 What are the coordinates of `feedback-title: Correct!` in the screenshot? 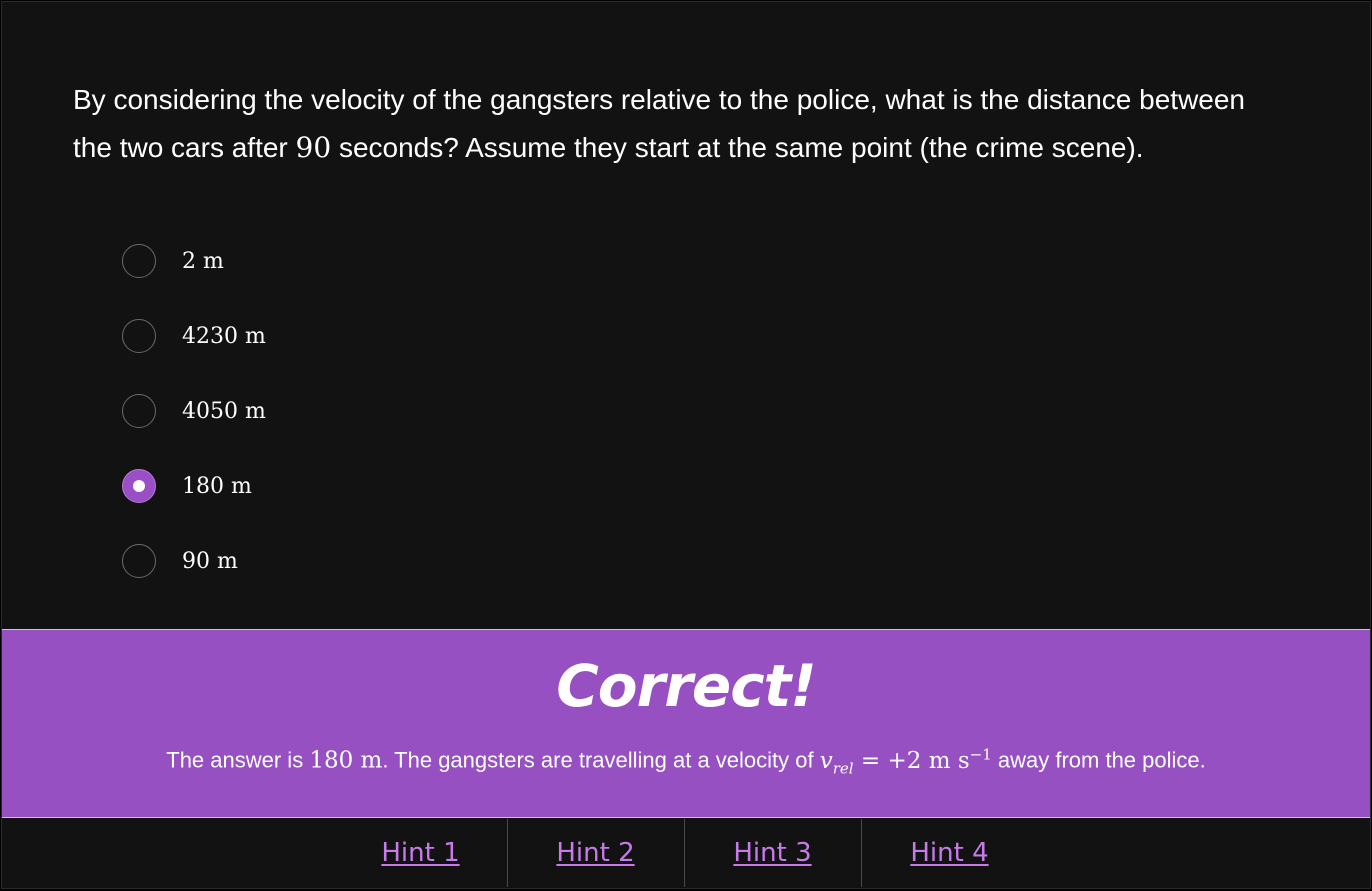 It's located at (686, 686).